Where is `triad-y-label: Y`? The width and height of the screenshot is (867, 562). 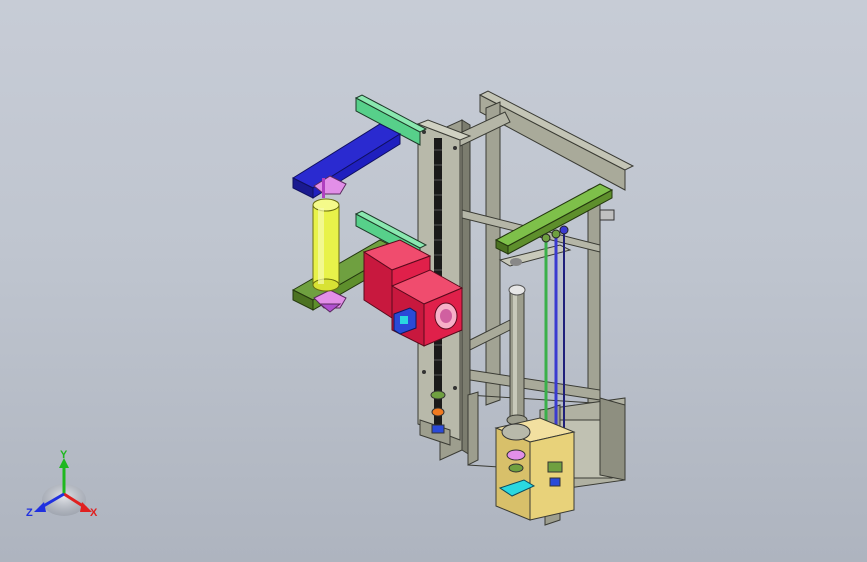
triad-y-label: Y is located at coordinates (64, 455).